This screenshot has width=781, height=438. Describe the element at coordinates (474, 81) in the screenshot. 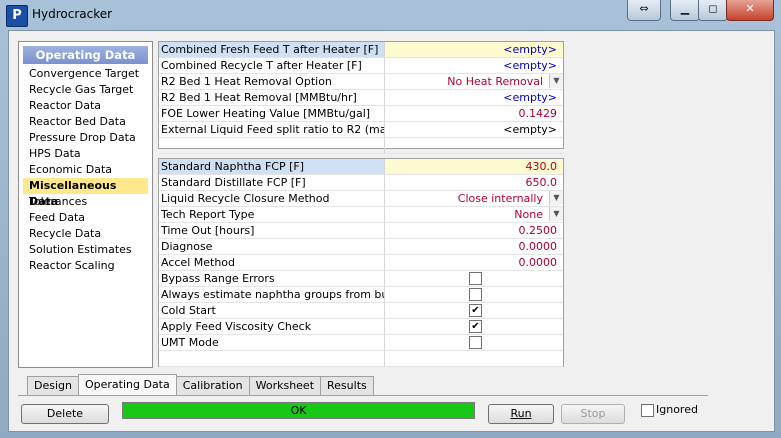

I see `property-value: No Heat Removal ▼` at that location.